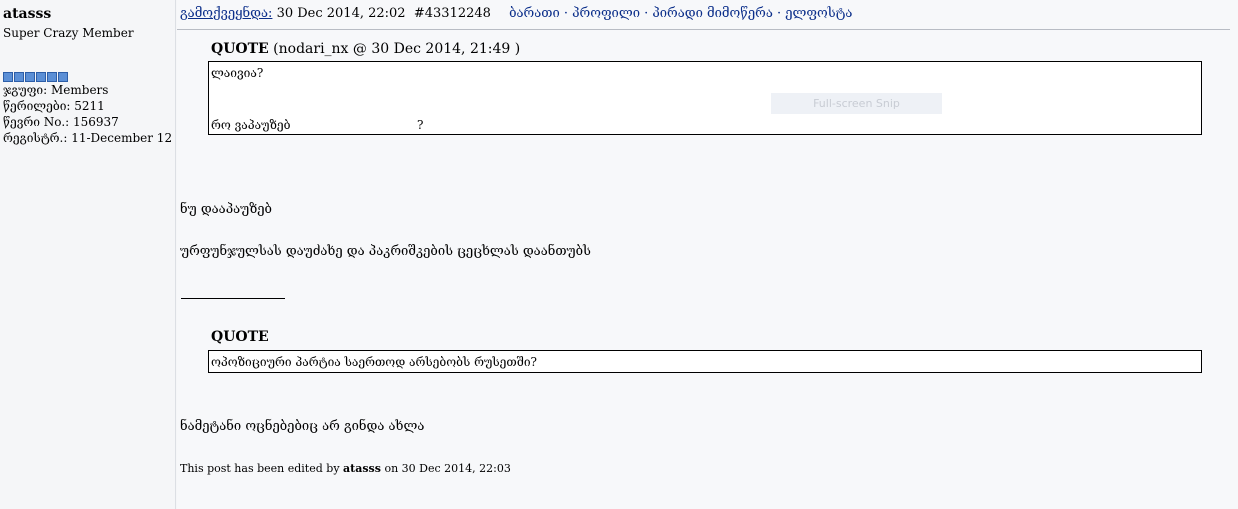 The width and height of the screenshot is (1238, 509). I want to click on full-screen-snip-overlay: Full-screen Snip, so click(856, 103).